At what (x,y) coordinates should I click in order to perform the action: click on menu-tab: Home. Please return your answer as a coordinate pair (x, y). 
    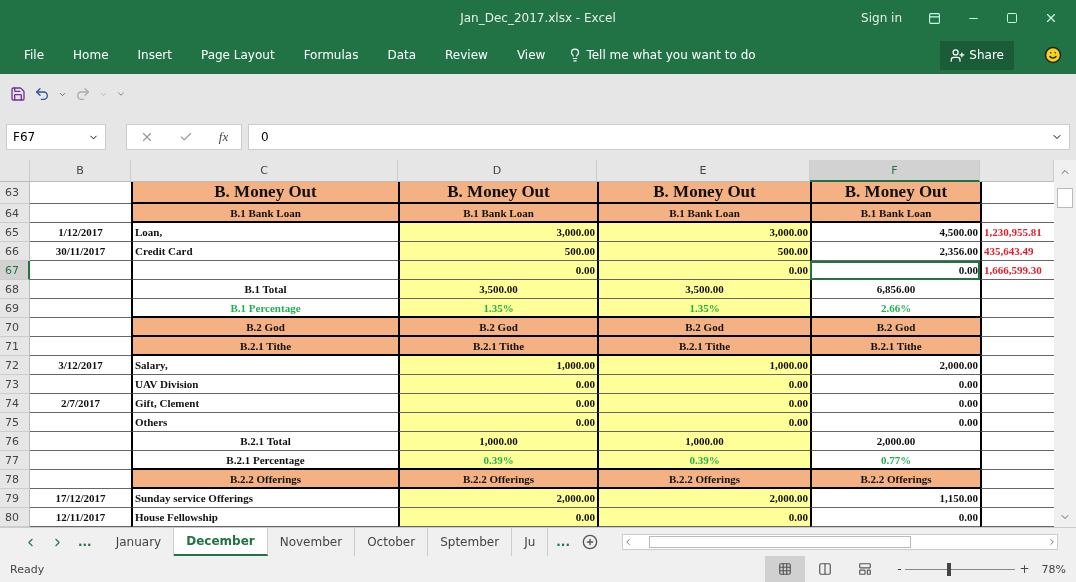
    Looking at the image, I should click on (91, 55).